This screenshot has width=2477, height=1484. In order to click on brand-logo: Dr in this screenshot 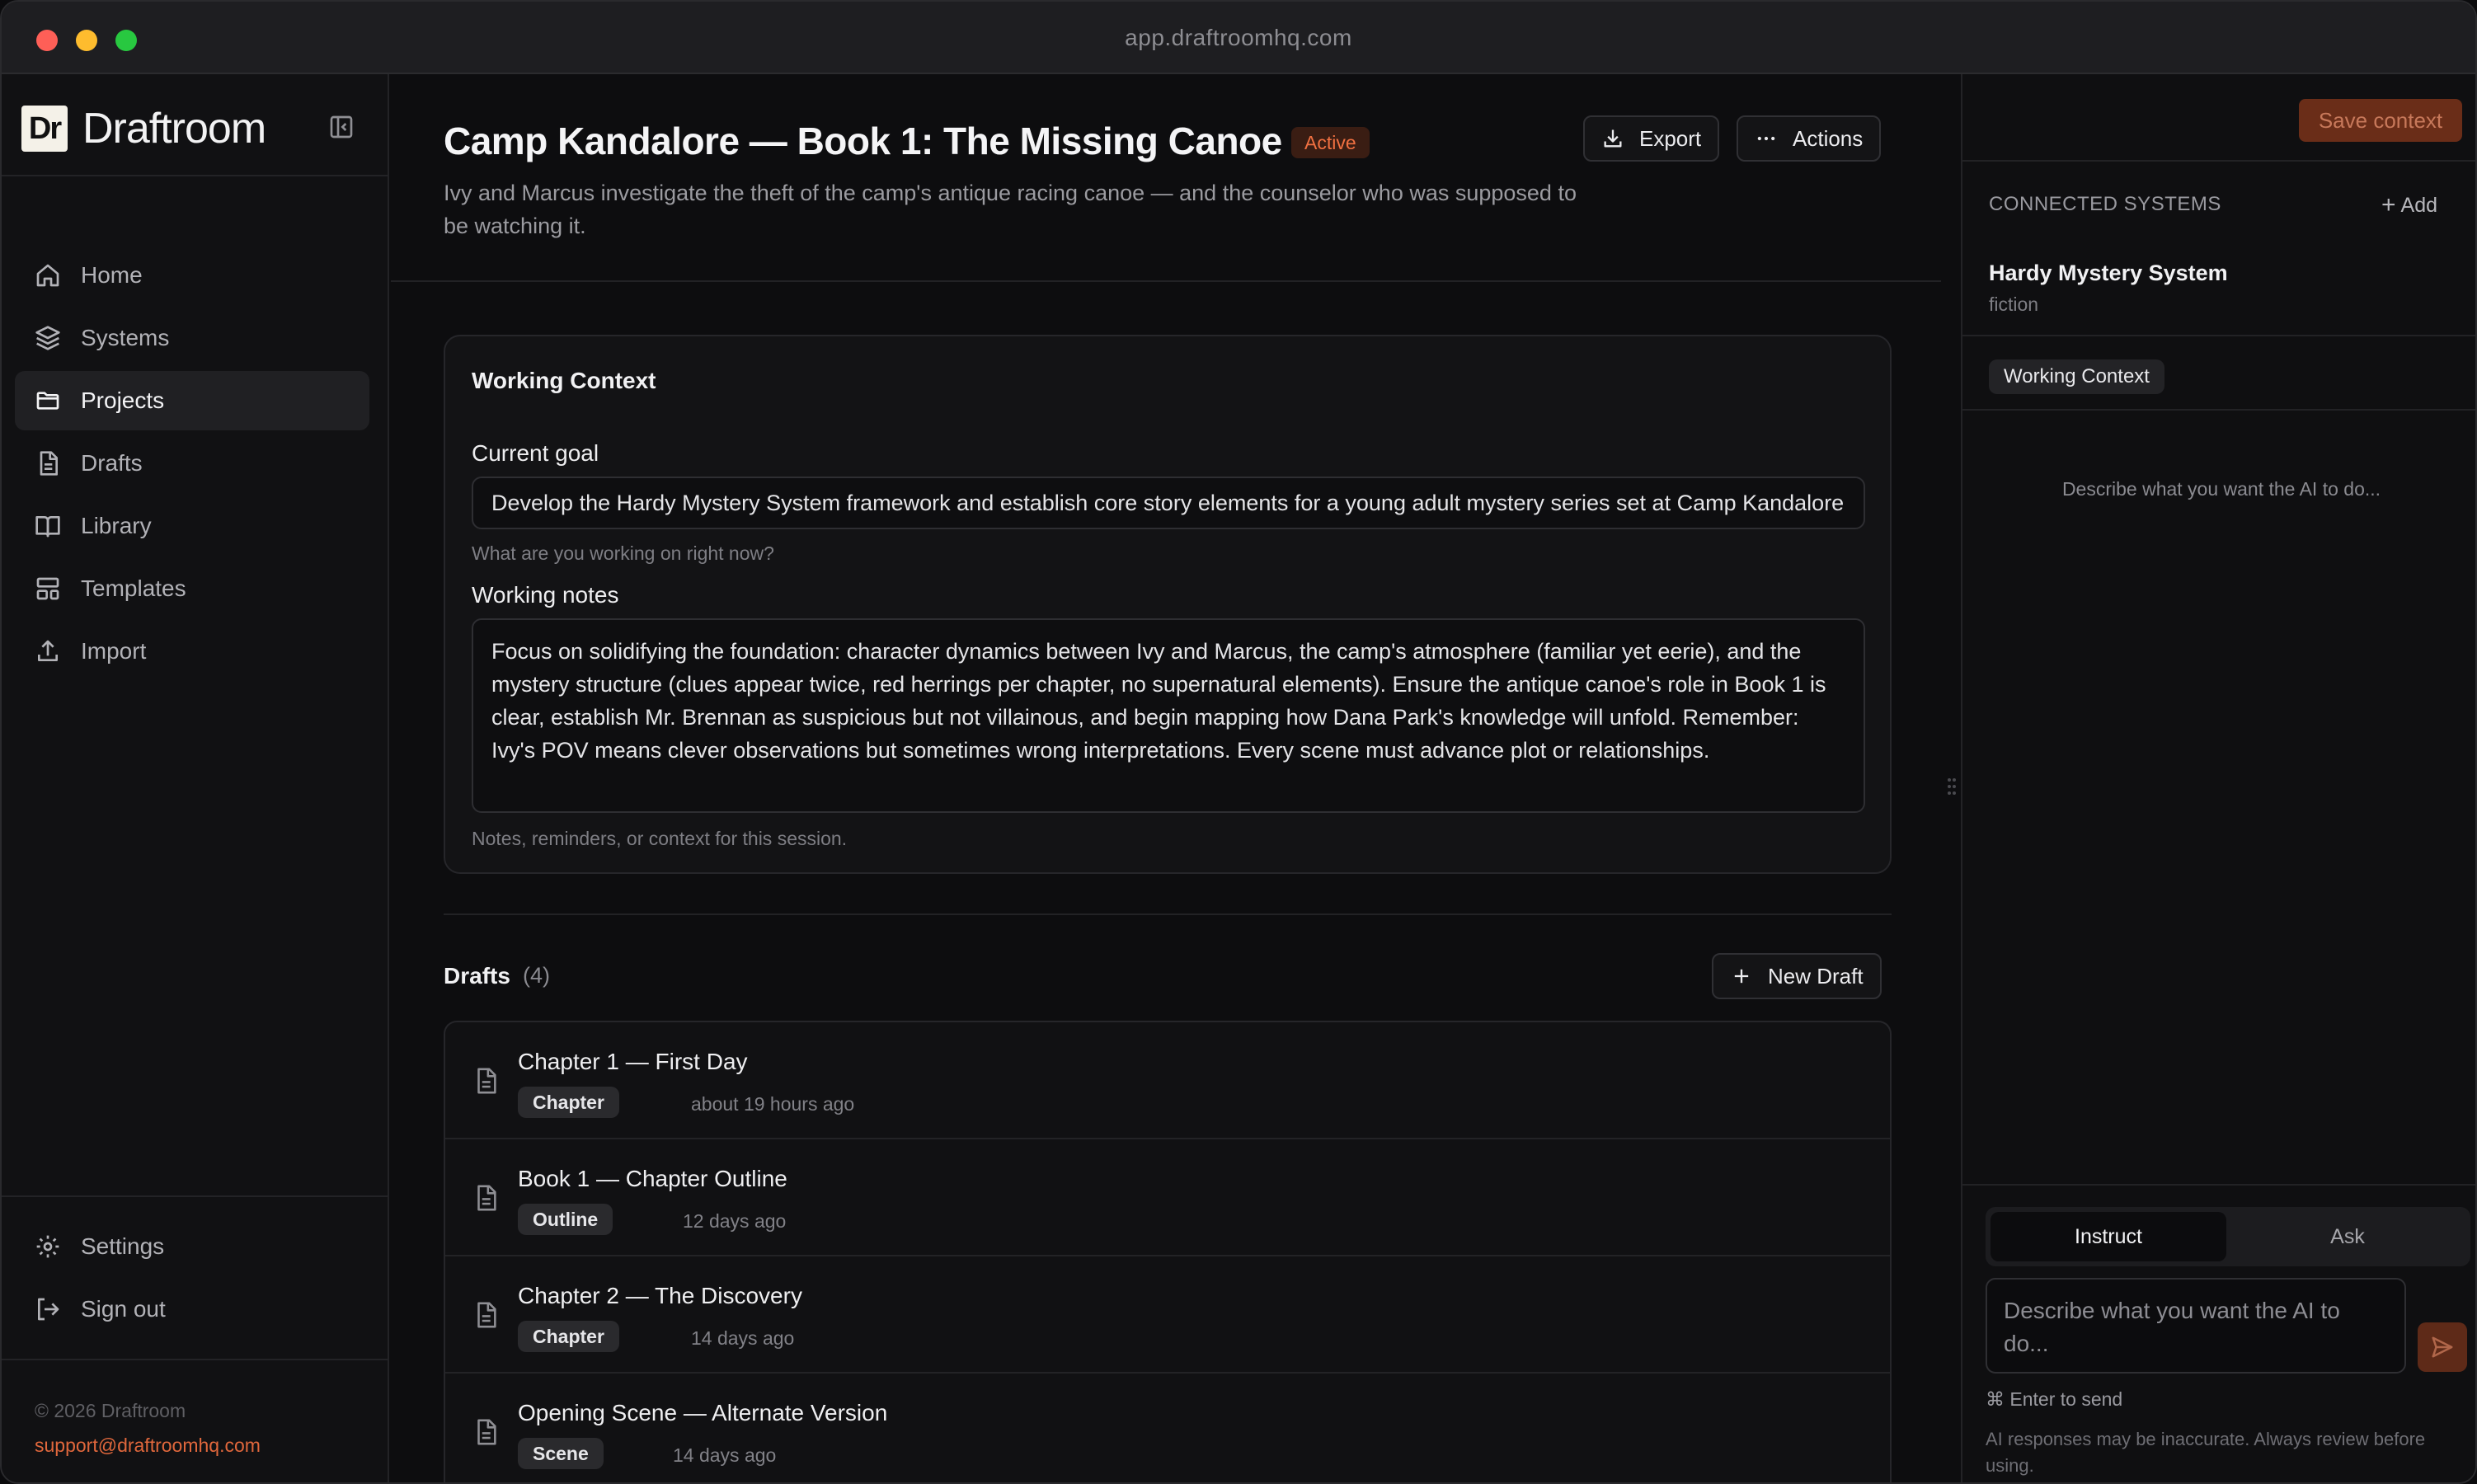, I will do `click(44, 129)`.